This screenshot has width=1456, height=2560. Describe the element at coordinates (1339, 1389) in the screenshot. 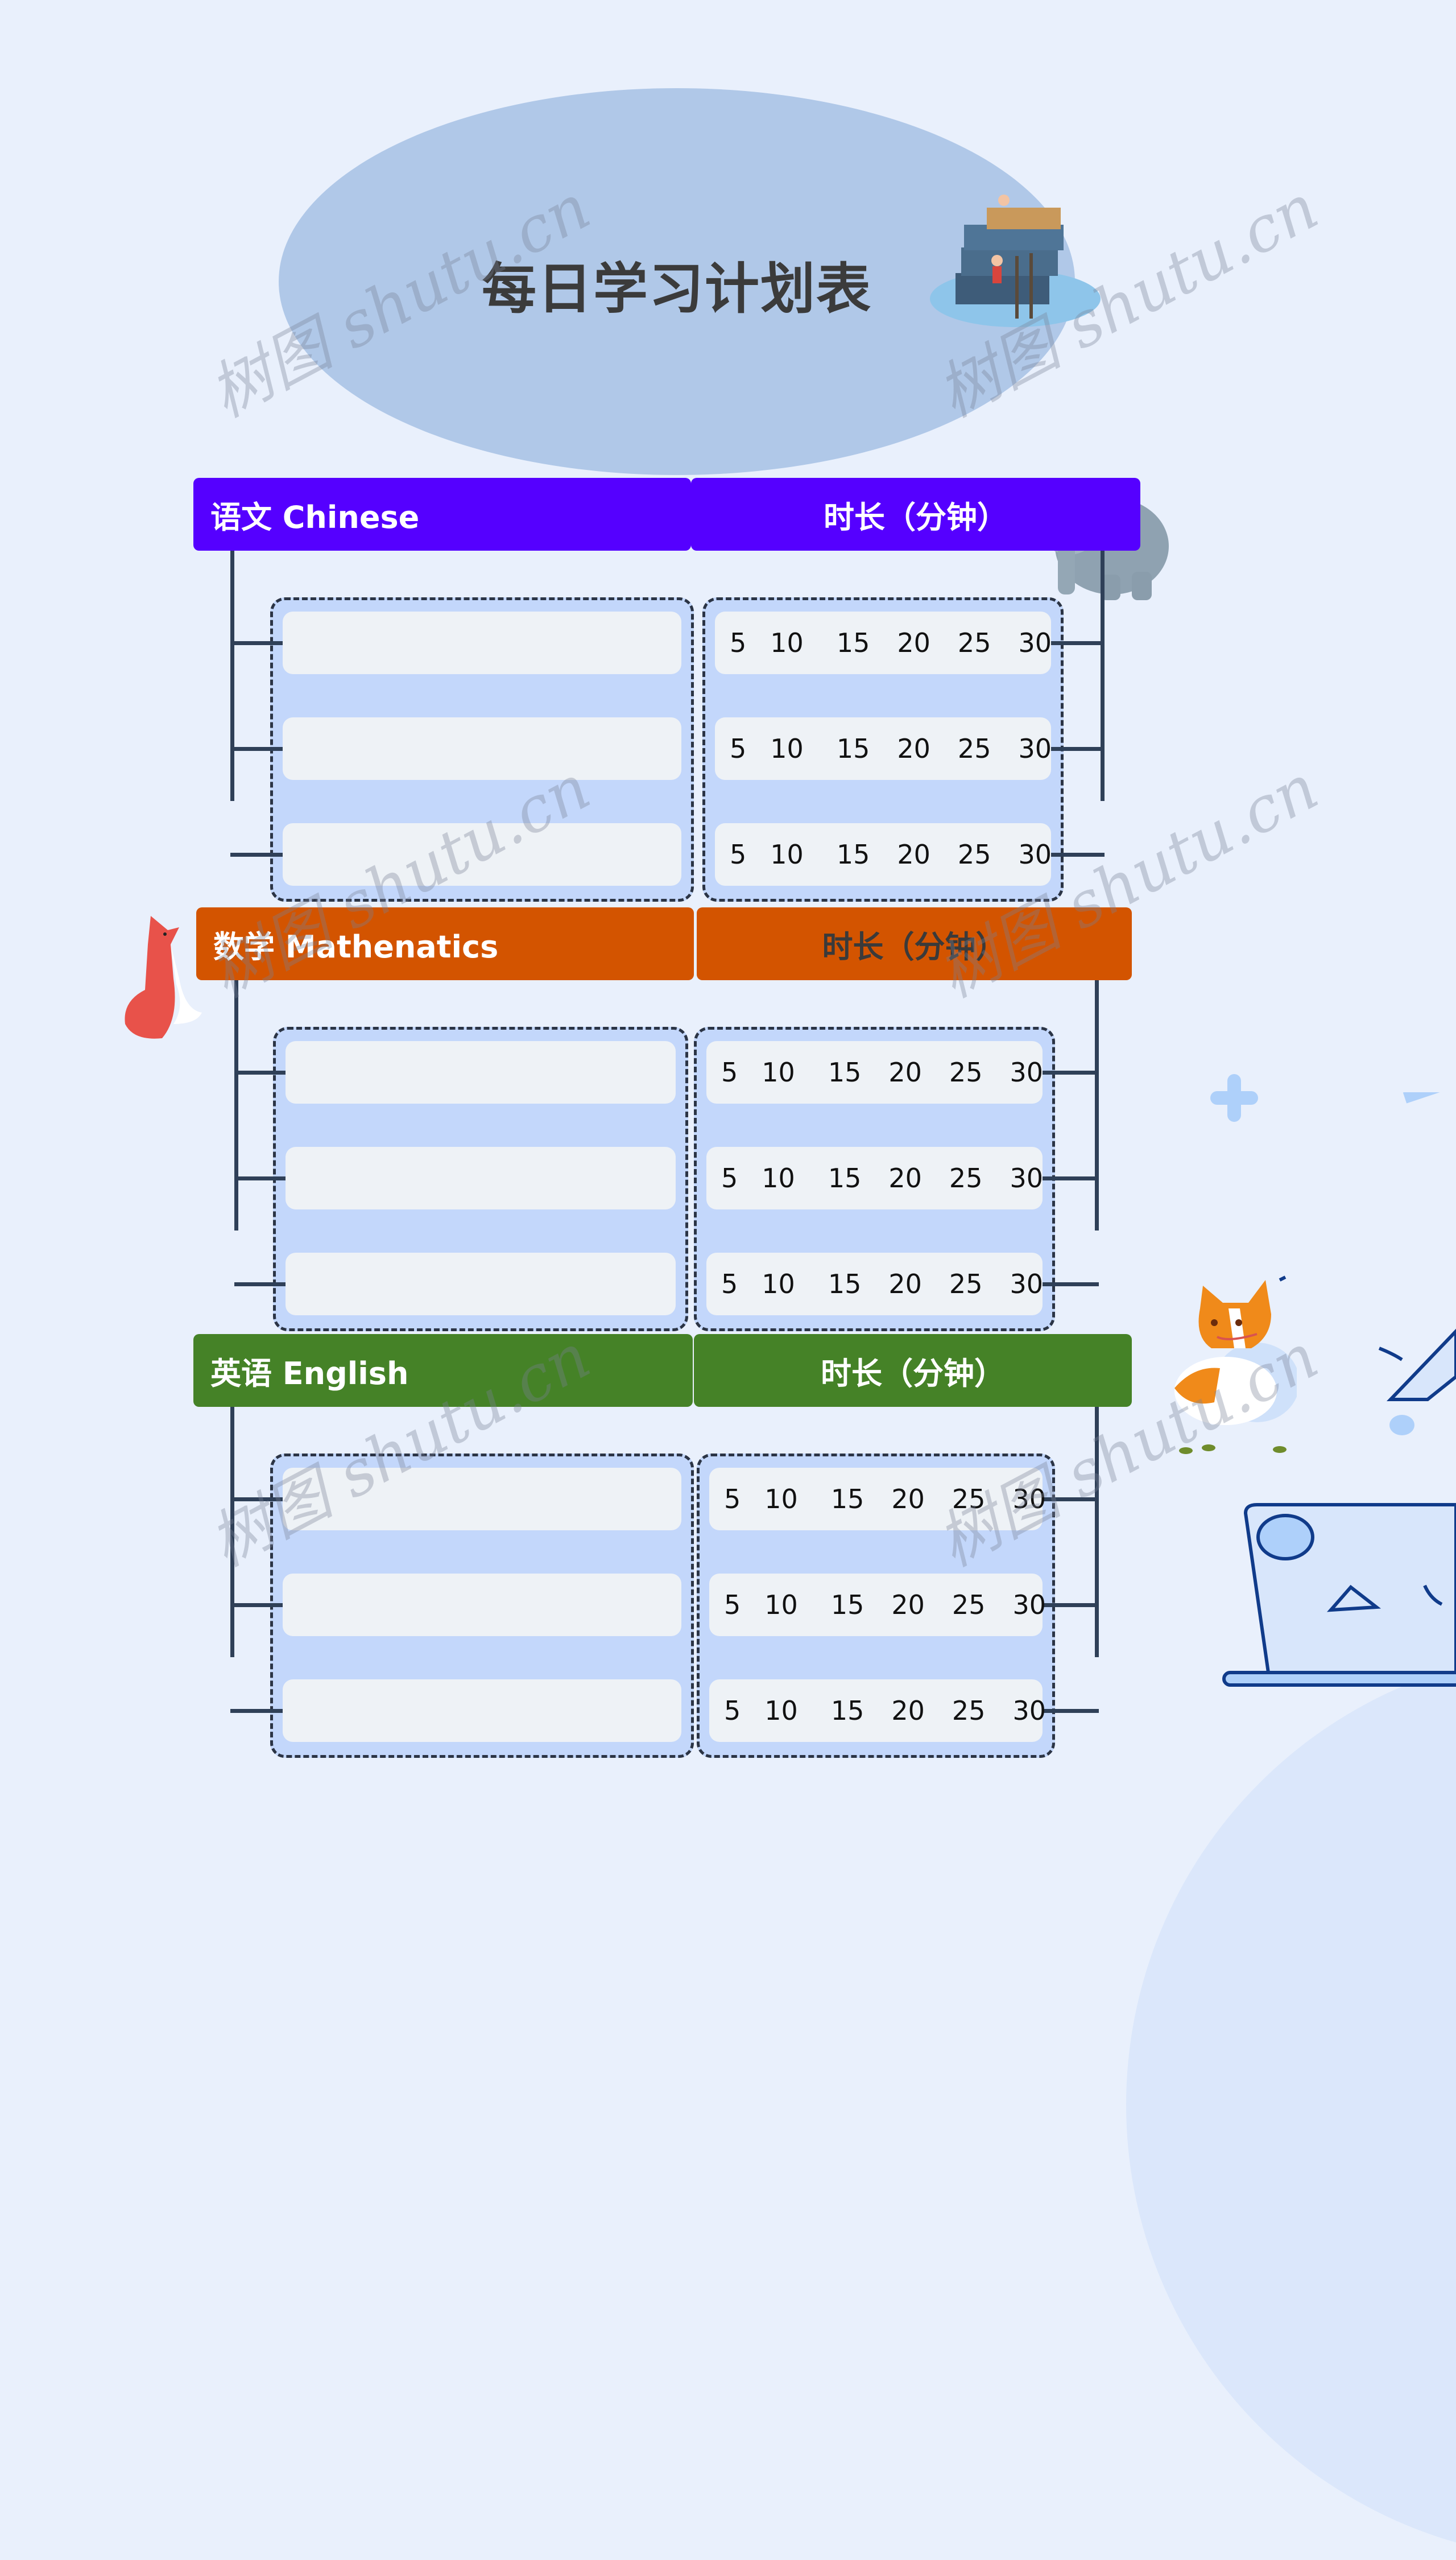

I see `laptop-icon` at that location.